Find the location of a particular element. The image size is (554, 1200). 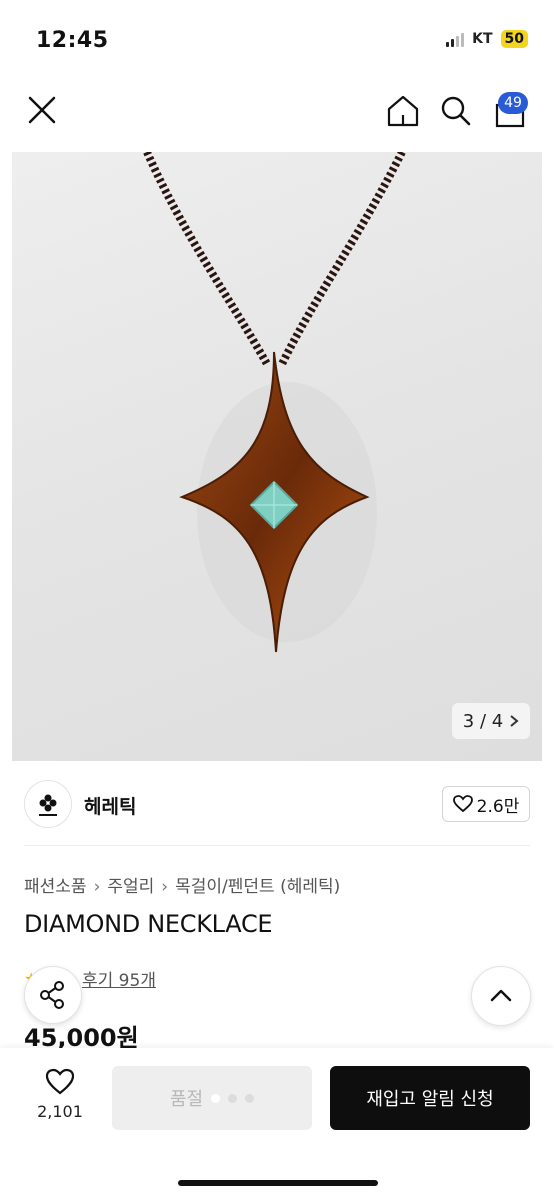

product-title: DIAMOND NECKLACE is located at coordinates (148, 924).